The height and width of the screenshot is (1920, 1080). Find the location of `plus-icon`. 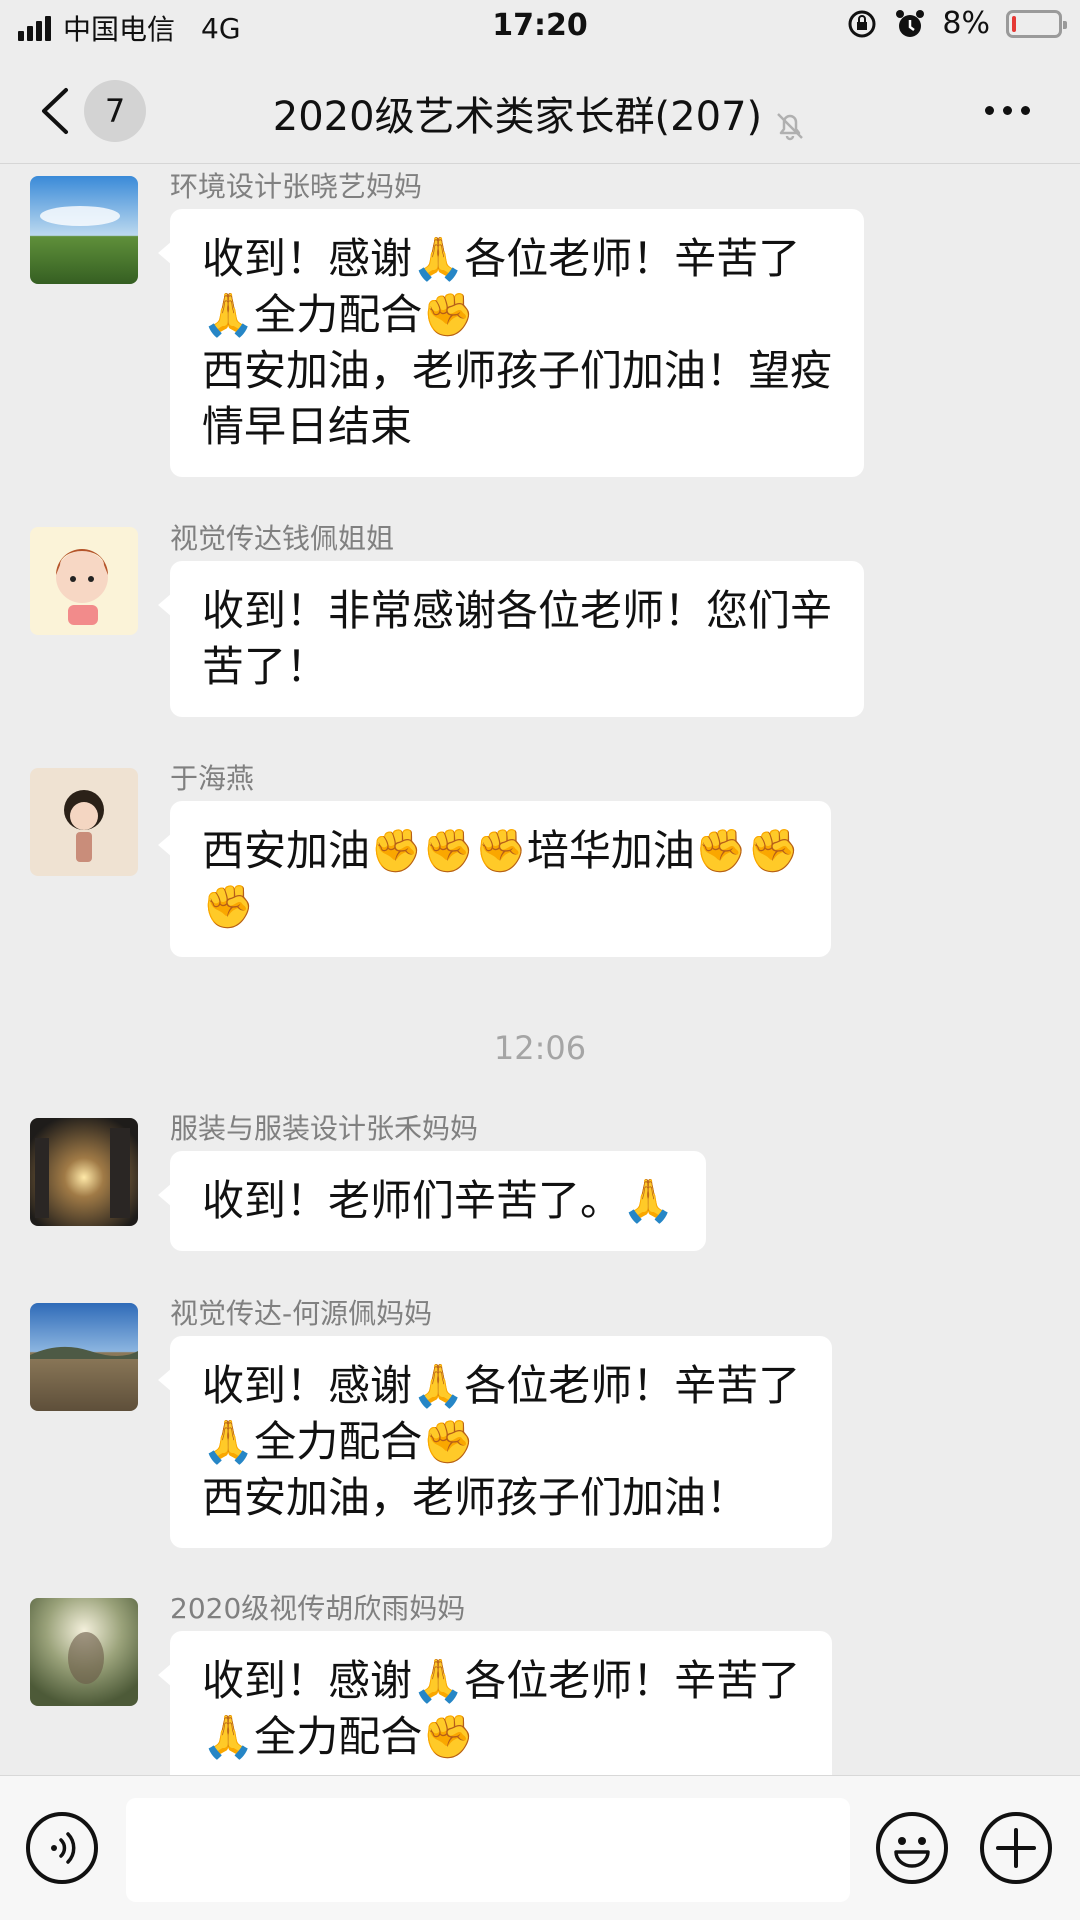

plus-icon is located at coordinates (1016, 1848).